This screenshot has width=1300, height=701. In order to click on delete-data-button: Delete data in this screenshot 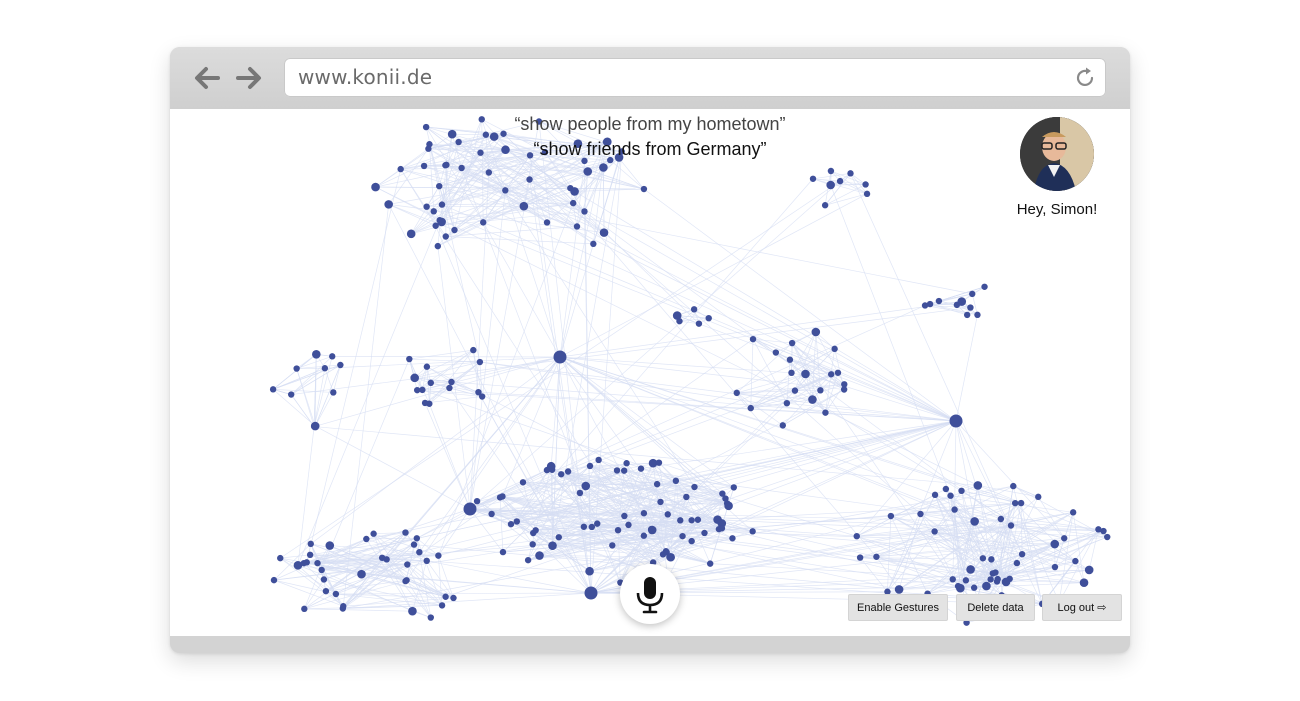, I will do `click(995, 607)`.